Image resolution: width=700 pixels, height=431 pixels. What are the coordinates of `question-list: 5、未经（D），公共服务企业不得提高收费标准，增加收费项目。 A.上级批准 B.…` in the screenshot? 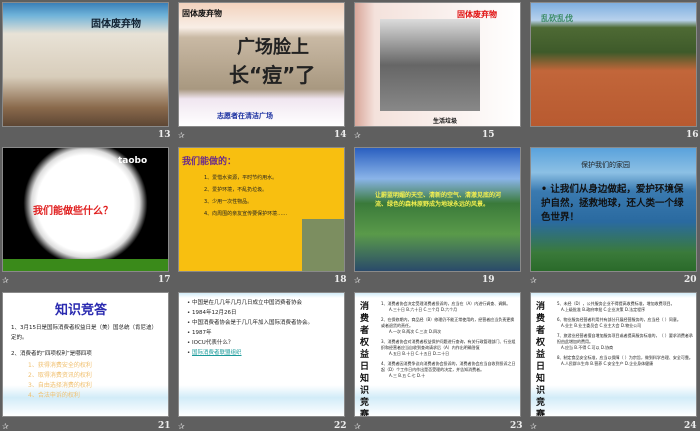 It's located at (625, 334).